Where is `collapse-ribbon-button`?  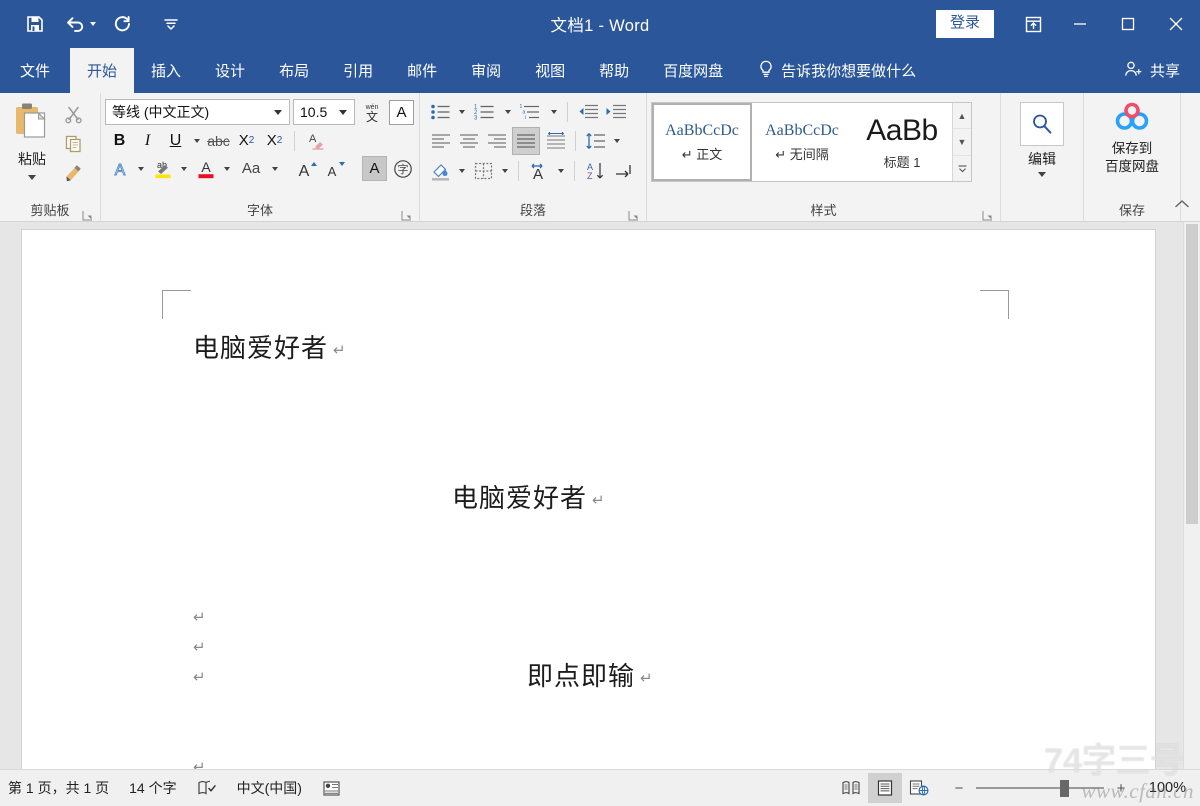
collapse-ribbon-button is located at coordinates (1182, 206).